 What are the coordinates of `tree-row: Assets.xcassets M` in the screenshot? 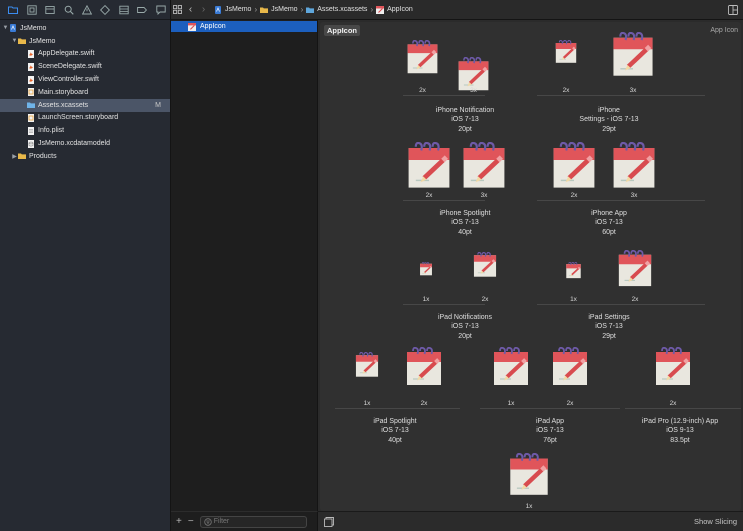 It's located at (85, 105).